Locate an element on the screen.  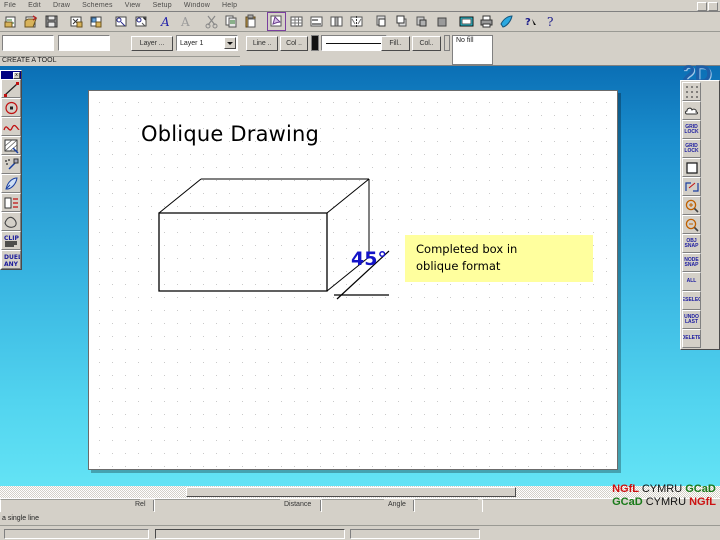
line-style-button: Line .. is located at coordinates (262, 43).